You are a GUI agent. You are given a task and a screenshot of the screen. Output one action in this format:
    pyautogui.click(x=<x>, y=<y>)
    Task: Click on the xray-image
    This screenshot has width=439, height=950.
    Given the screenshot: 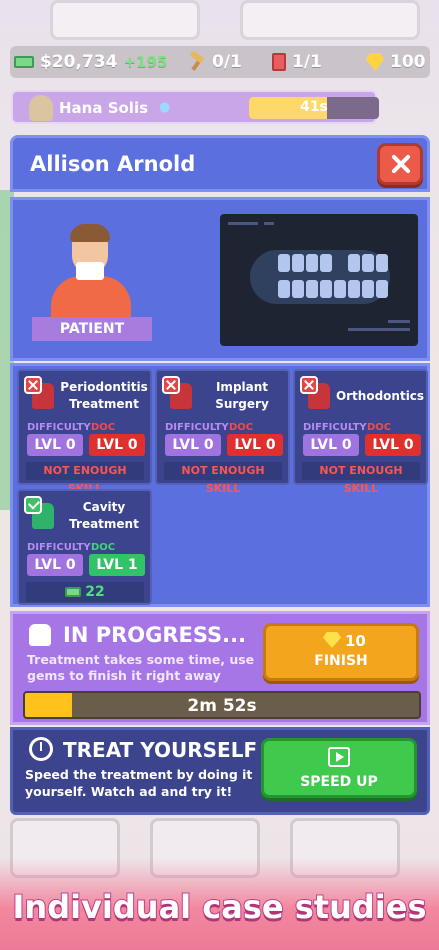 What is the action you would take?
    pyautogui.click(x=319, y=280)
    